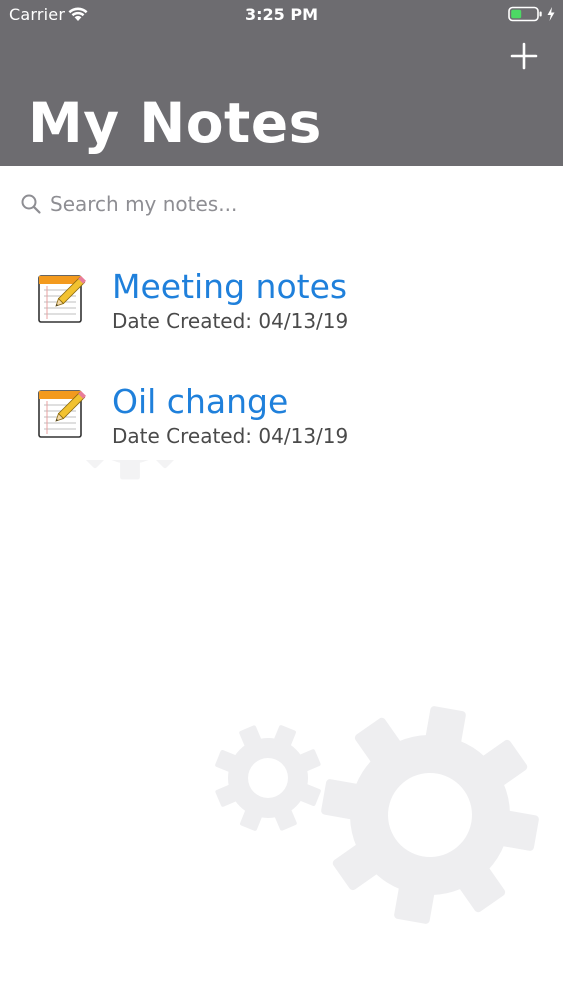 This screenshot has width=563, height=1000. I want to click on search-bar, so click(281, 203).